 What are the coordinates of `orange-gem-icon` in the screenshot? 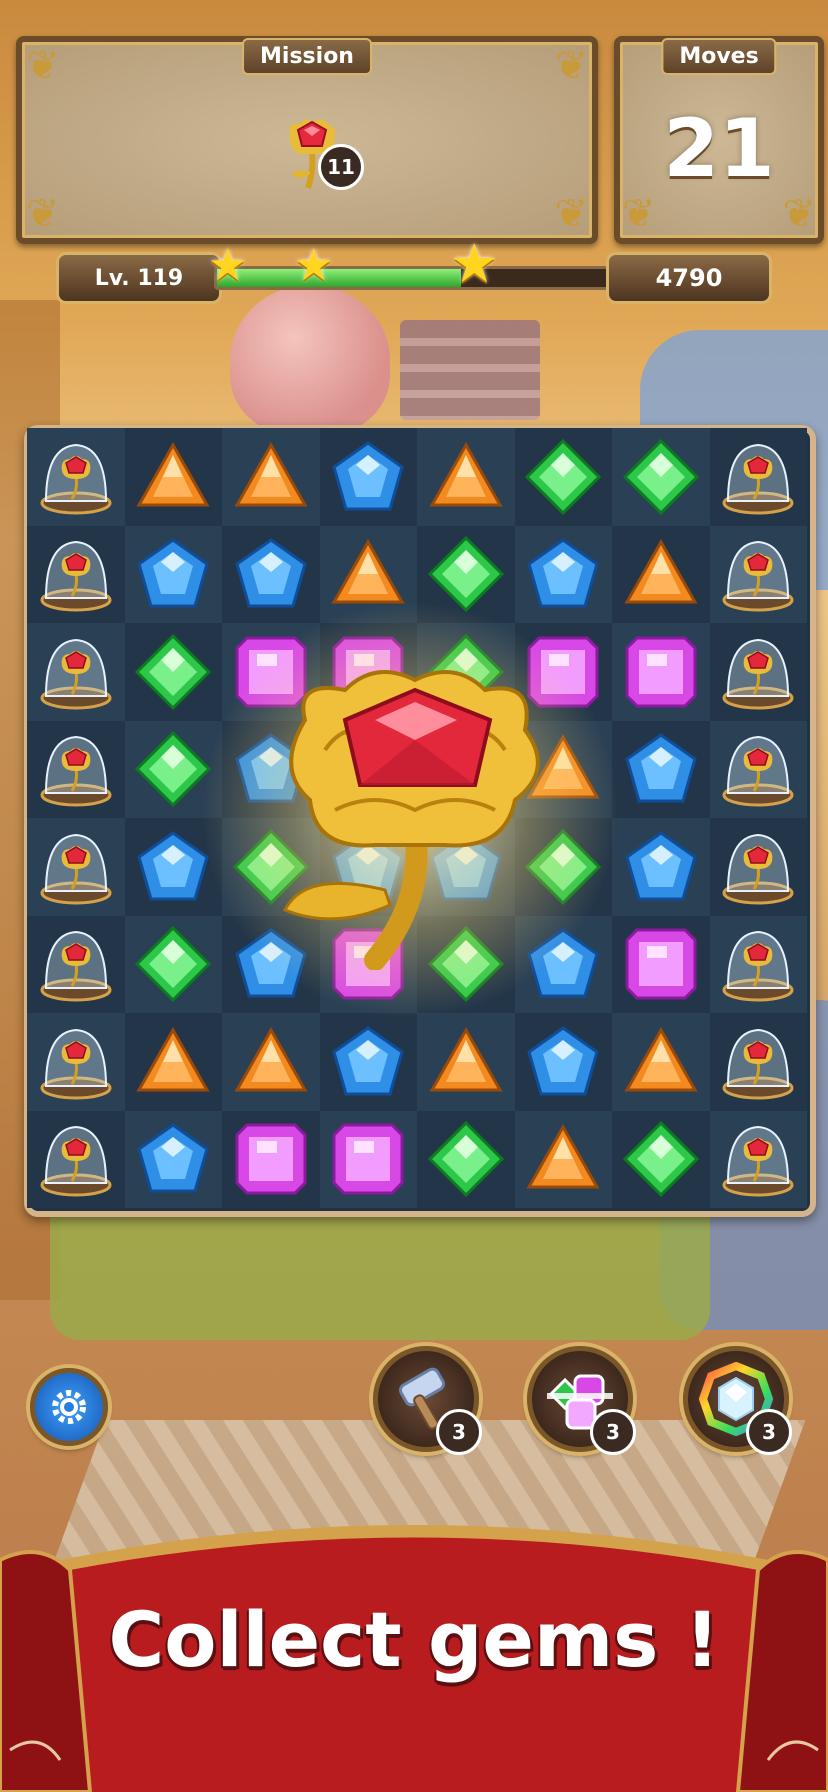 It's located at (271, 474).